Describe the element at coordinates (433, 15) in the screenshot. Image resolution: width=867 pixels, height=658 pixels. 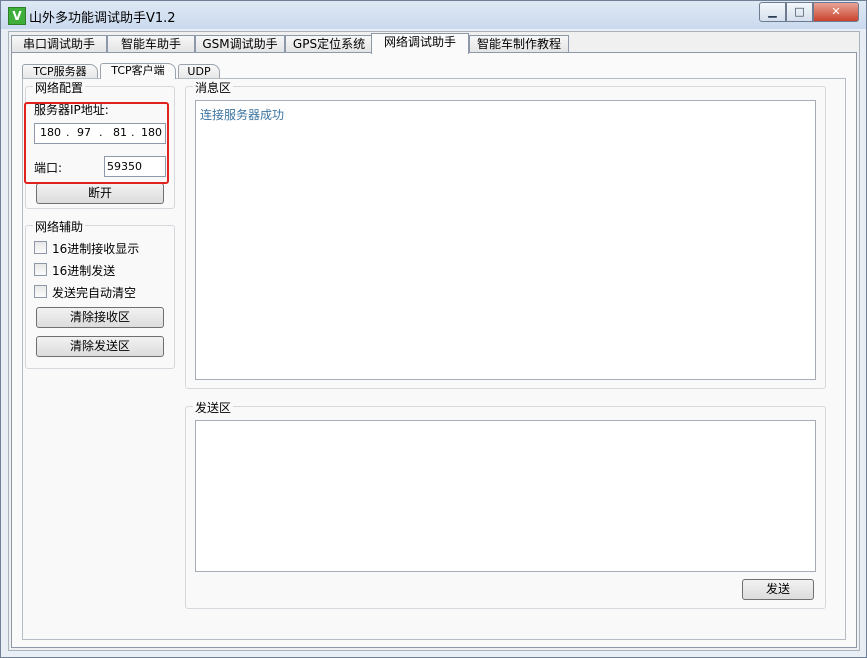
I see `title-bar: V 山外多功能调试助手V1.2 ▁ □ ✕` at that location.